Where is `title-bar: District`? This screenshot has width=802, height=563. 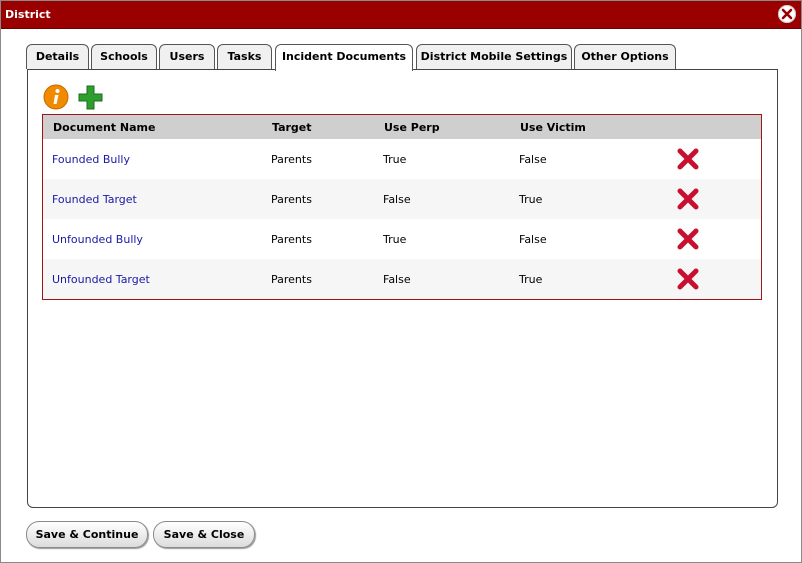
title-bar: District is located at coordinates (401, 15).